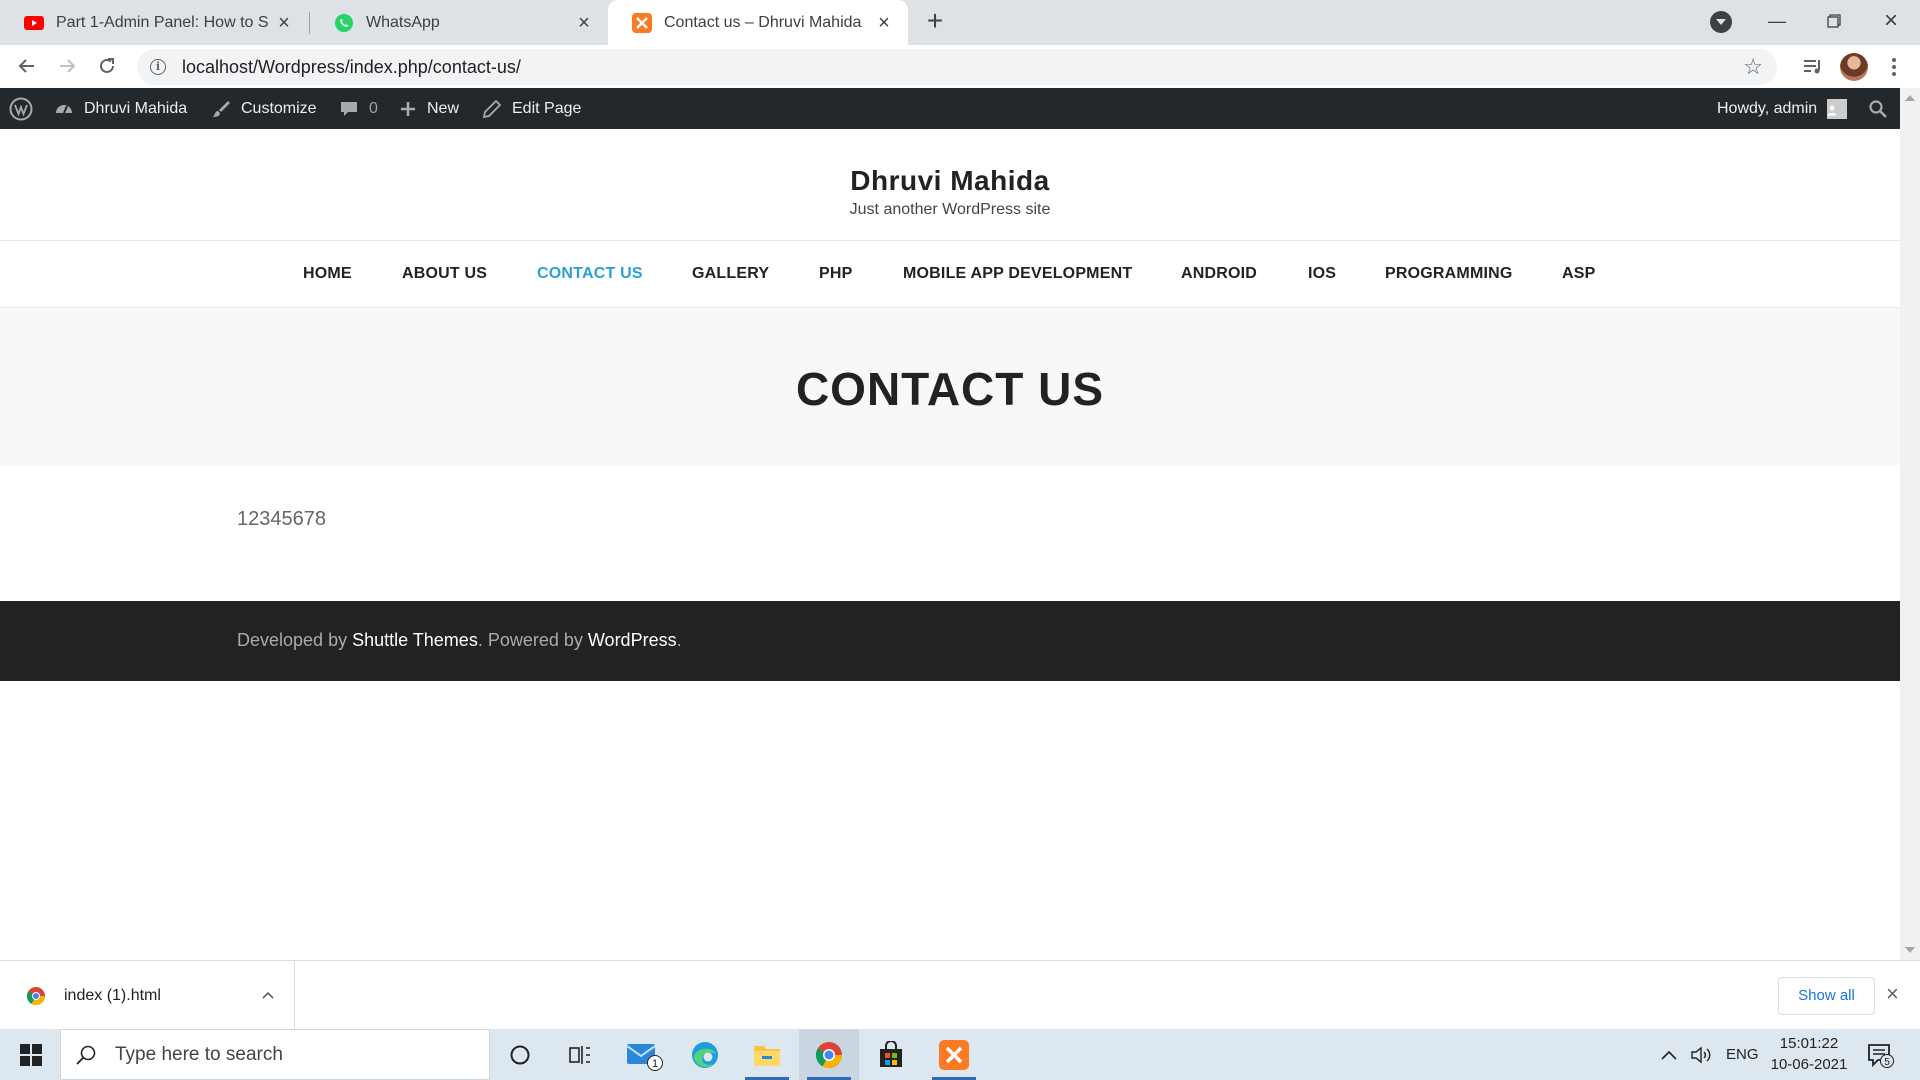 The image size is (1920, 1080). Describe the element at coordinates (763, 22) in the screenshot. I see `tab-title: Contact us – Dhruvi Mahida` at that location.